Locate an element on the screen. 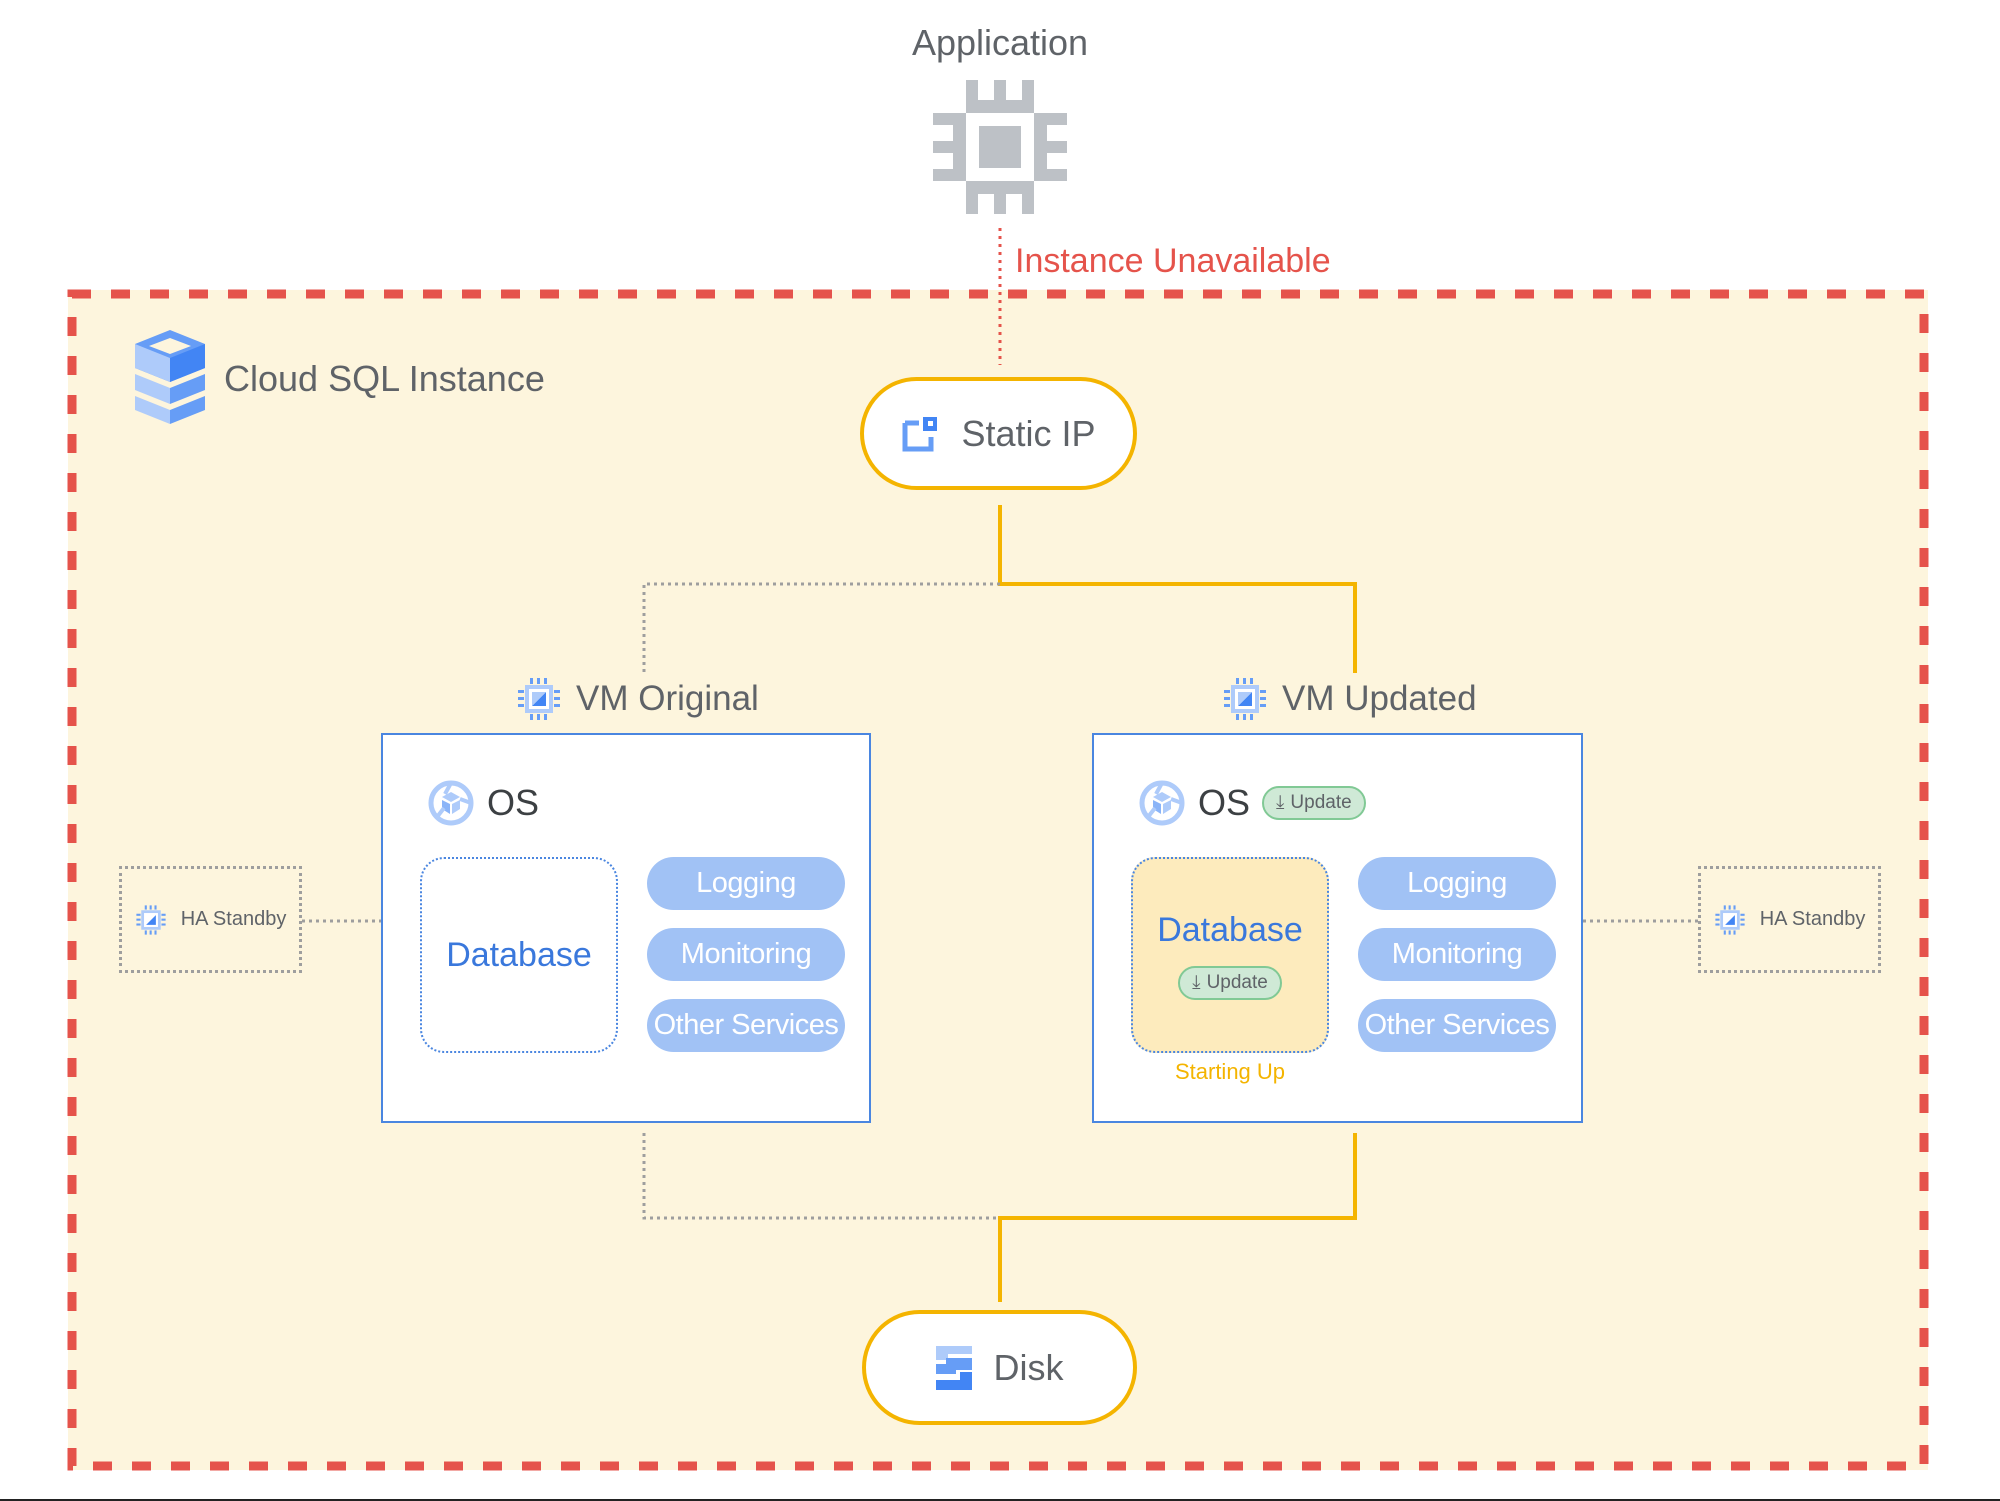  vm-original-header: VM Original is located at coordinates (637, 699).